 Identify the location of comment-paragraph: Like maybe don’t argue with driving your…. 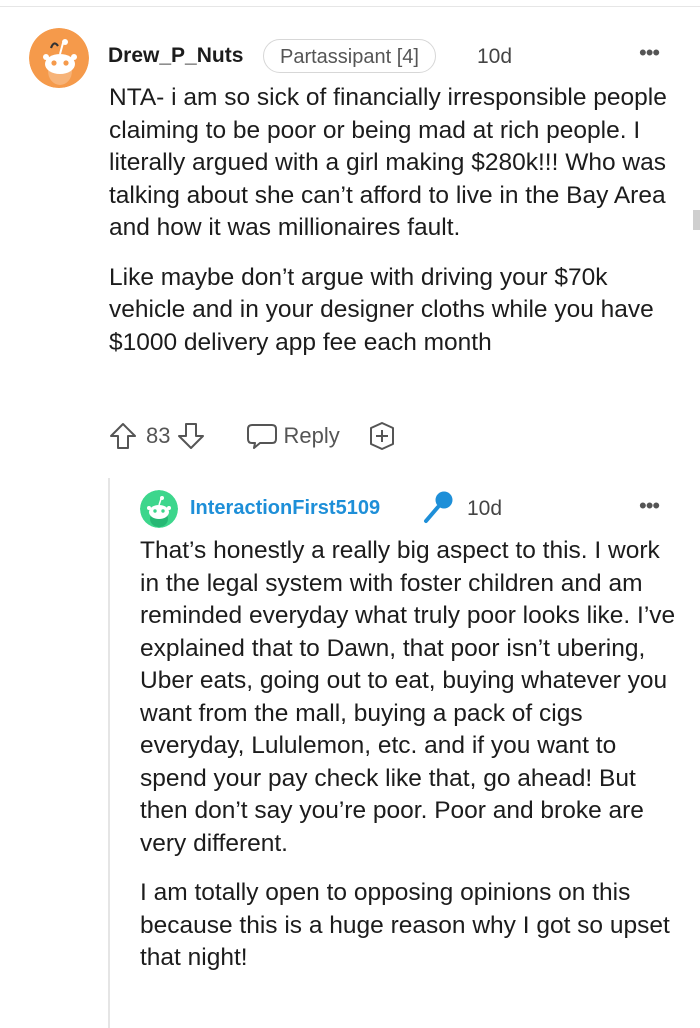
(381, 309).